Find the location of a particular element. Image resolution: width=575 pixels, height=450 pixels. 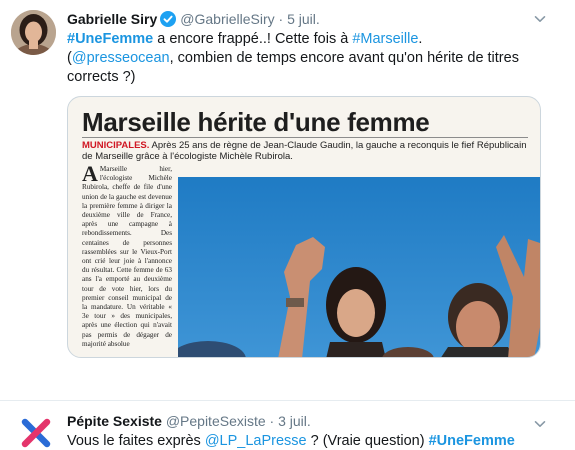

author-name: Pépite Sexiste is located at coordinates (114, 421).